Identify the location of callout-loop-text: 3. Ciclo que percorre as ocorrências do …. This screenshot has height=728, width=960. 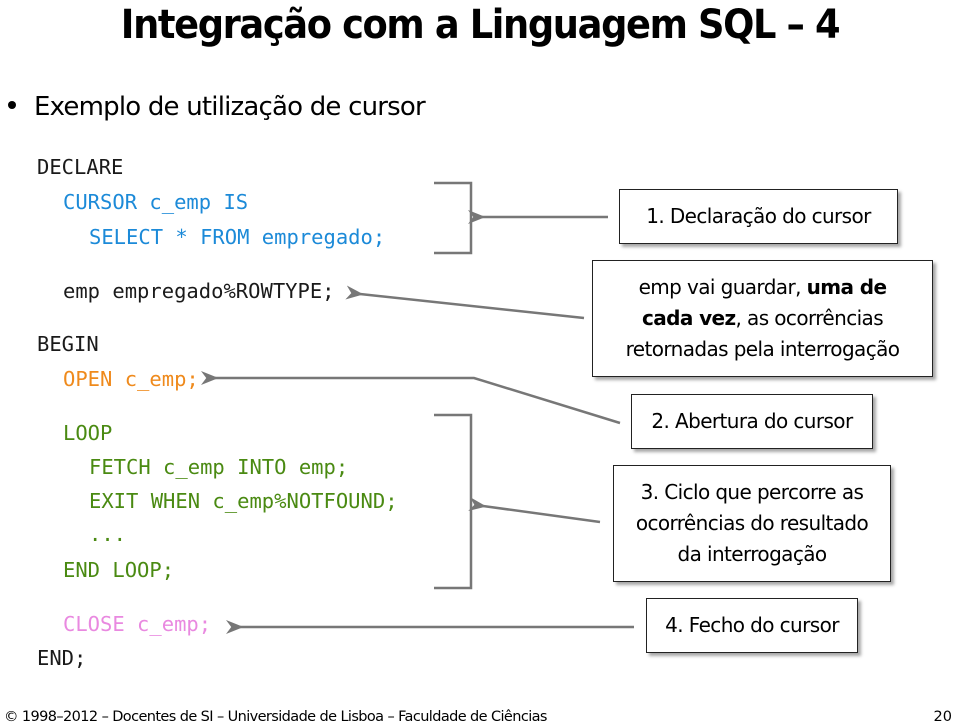
(752, 523).